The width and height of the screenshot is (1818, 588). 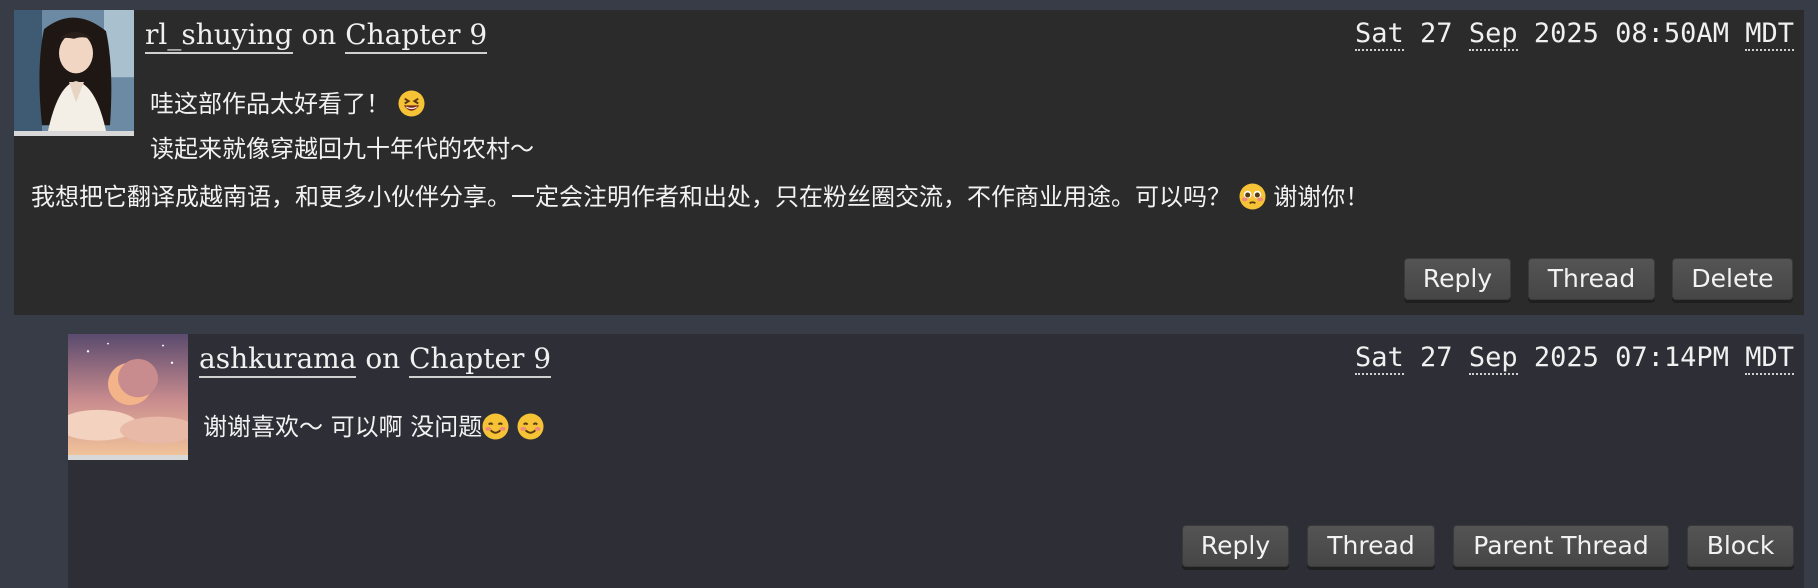 What do you see at coordinates (1732, 279) in the screenshot?
I see `delete-button: Delete` at bounding box center [1732, 279].